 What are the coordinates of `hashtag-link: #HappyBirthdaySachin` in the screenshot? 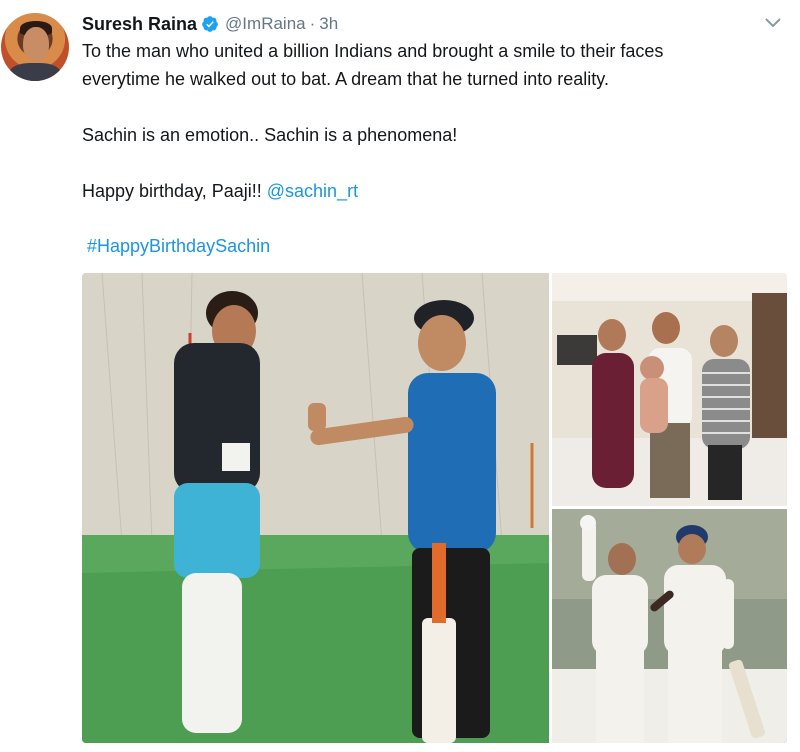 It's located at (178, 246).